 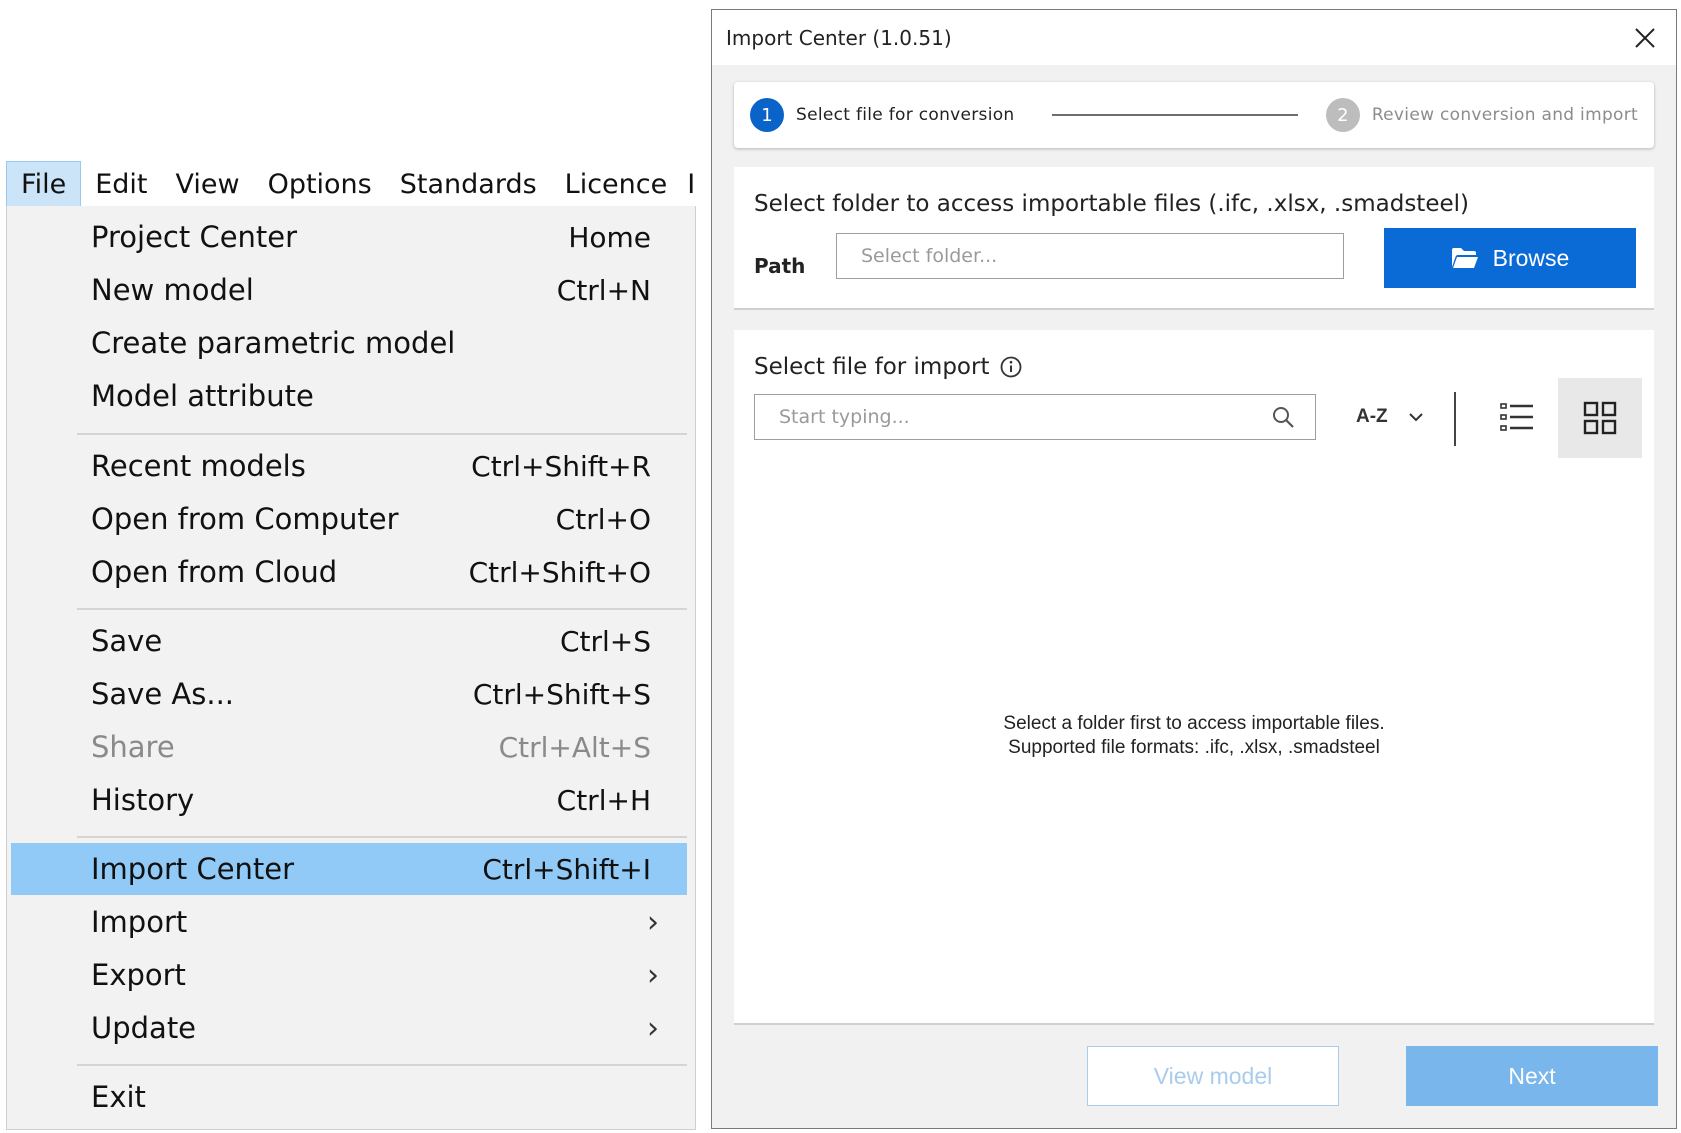 I want to click on path-input, so click(x=1090, y=256).